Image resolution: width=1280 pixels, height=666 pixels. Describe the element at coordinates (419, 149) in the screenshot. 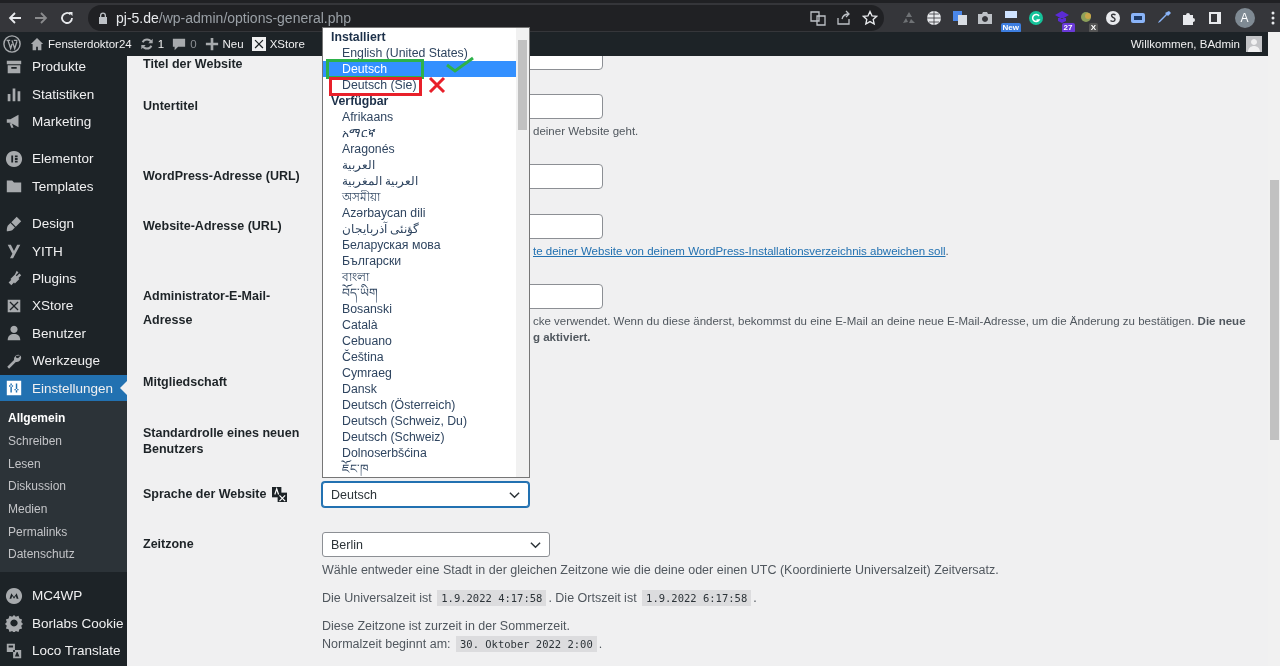

I see `dropdown-option: Aragonés` at that location.